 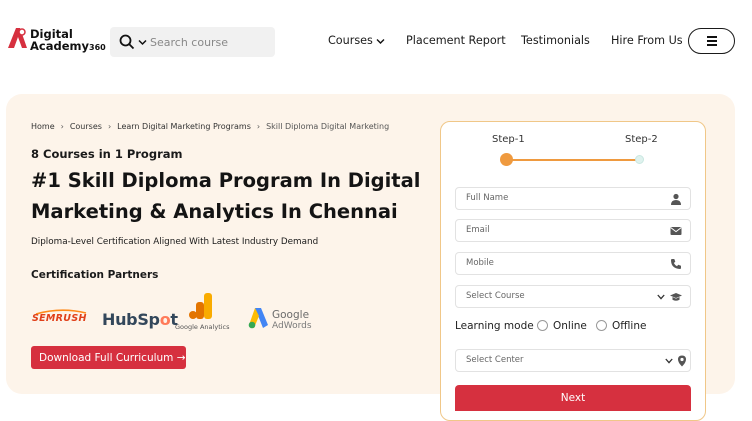 What do you see at coordinates (127, 42) in the screenshot?
I see `search-icon` at bounding box center [127, 42].